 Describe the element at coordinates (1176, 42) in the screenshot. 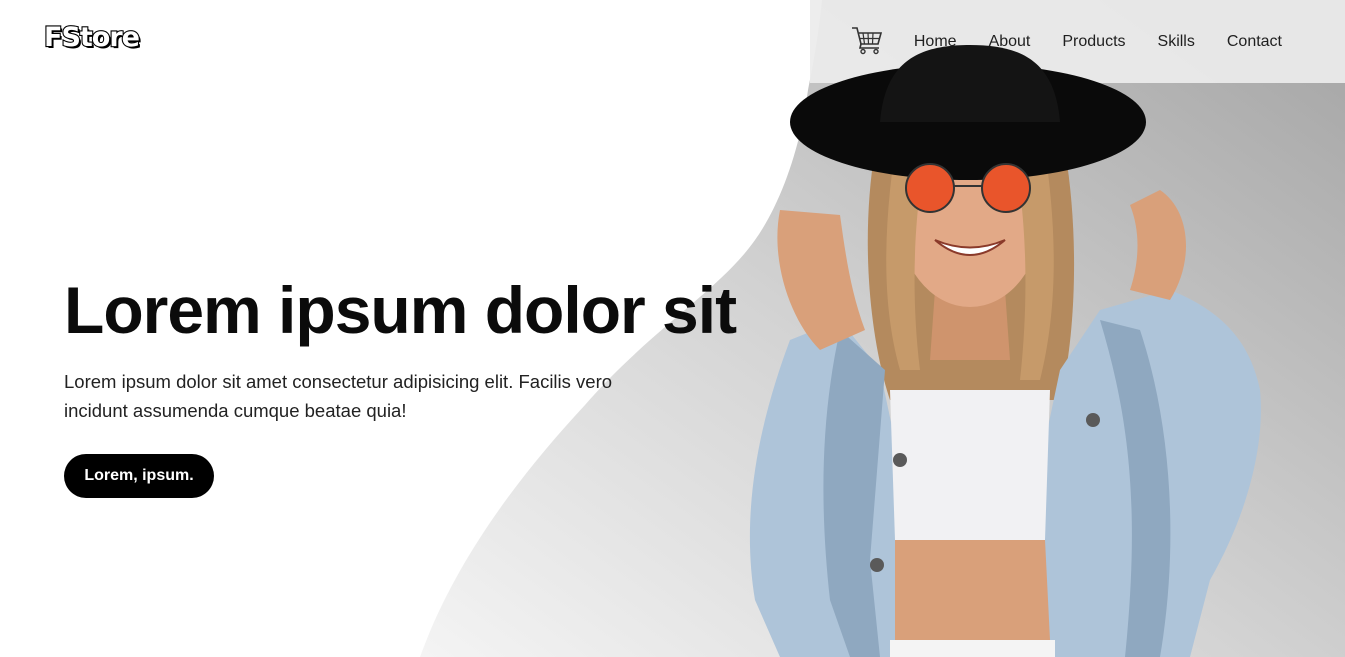

I see `nav-link-skills: Skills` at that location.